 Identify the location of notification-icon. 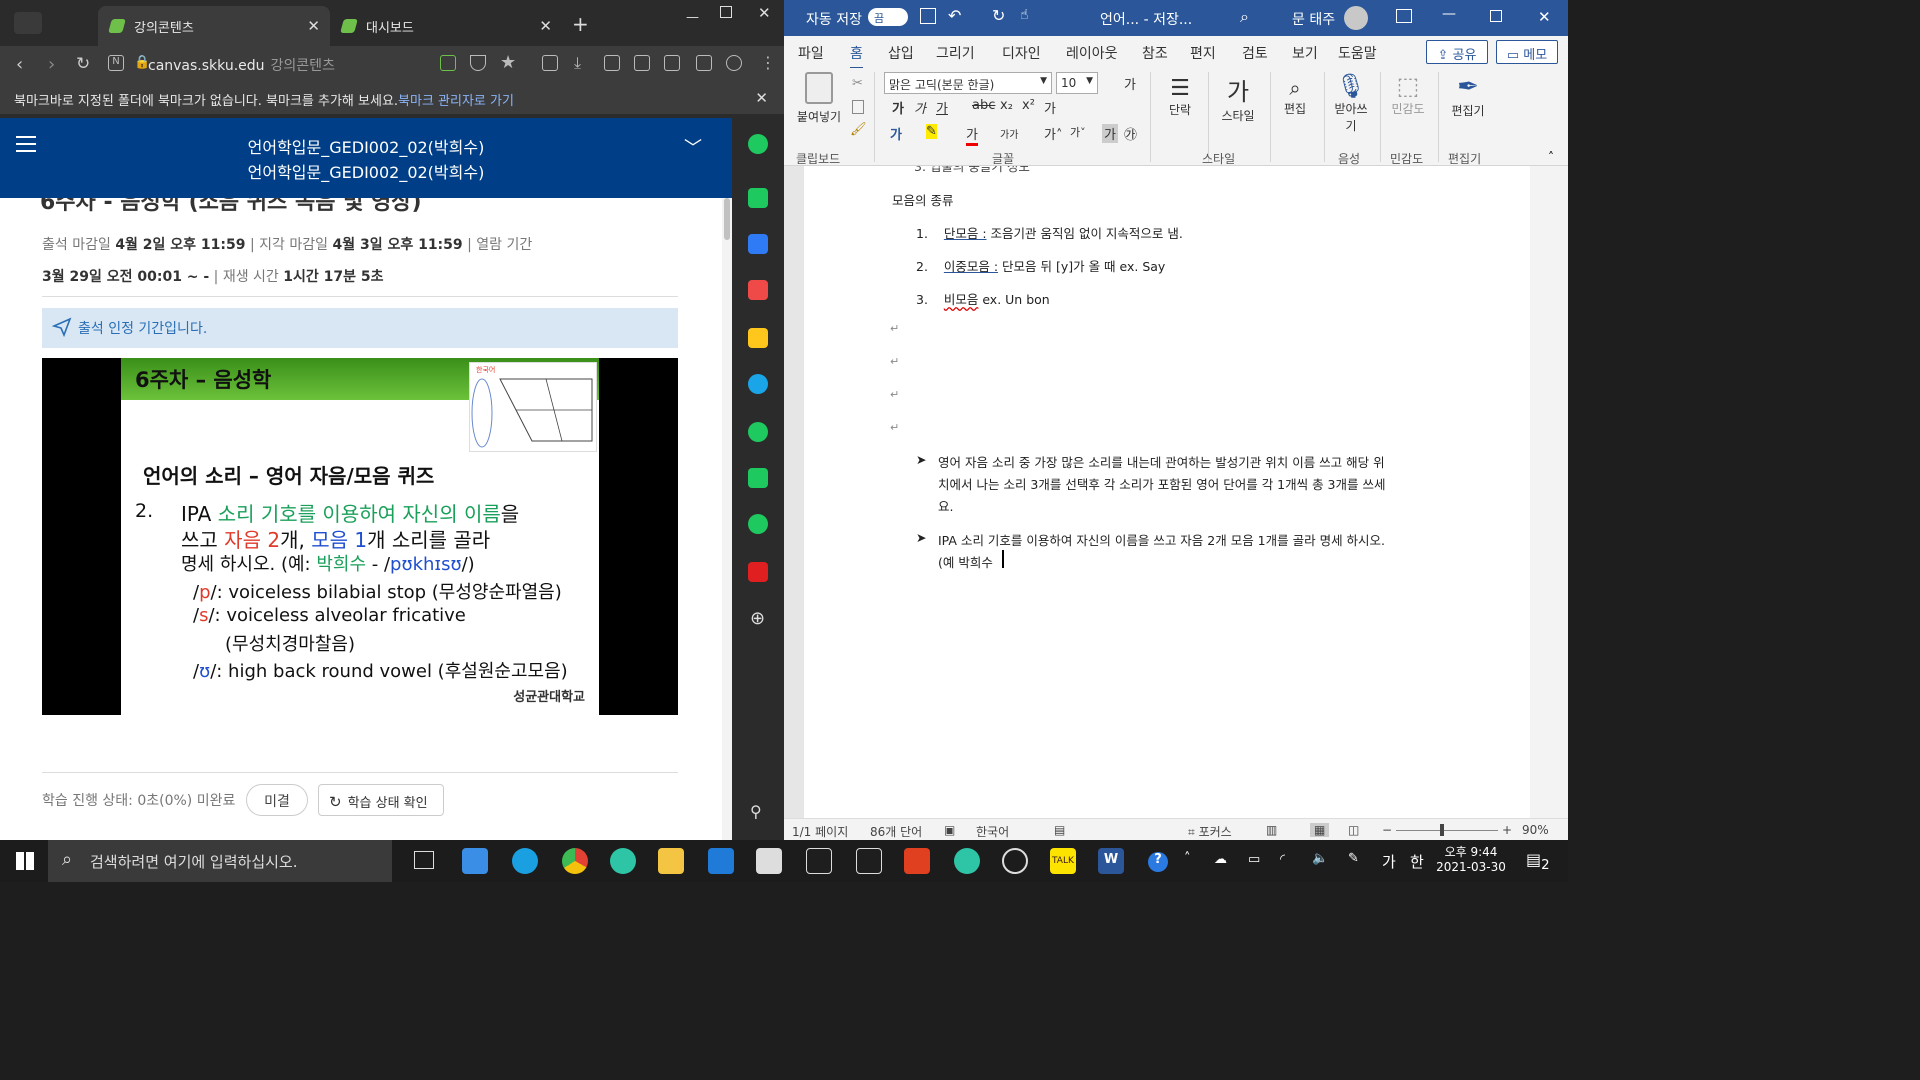
(758, 198).